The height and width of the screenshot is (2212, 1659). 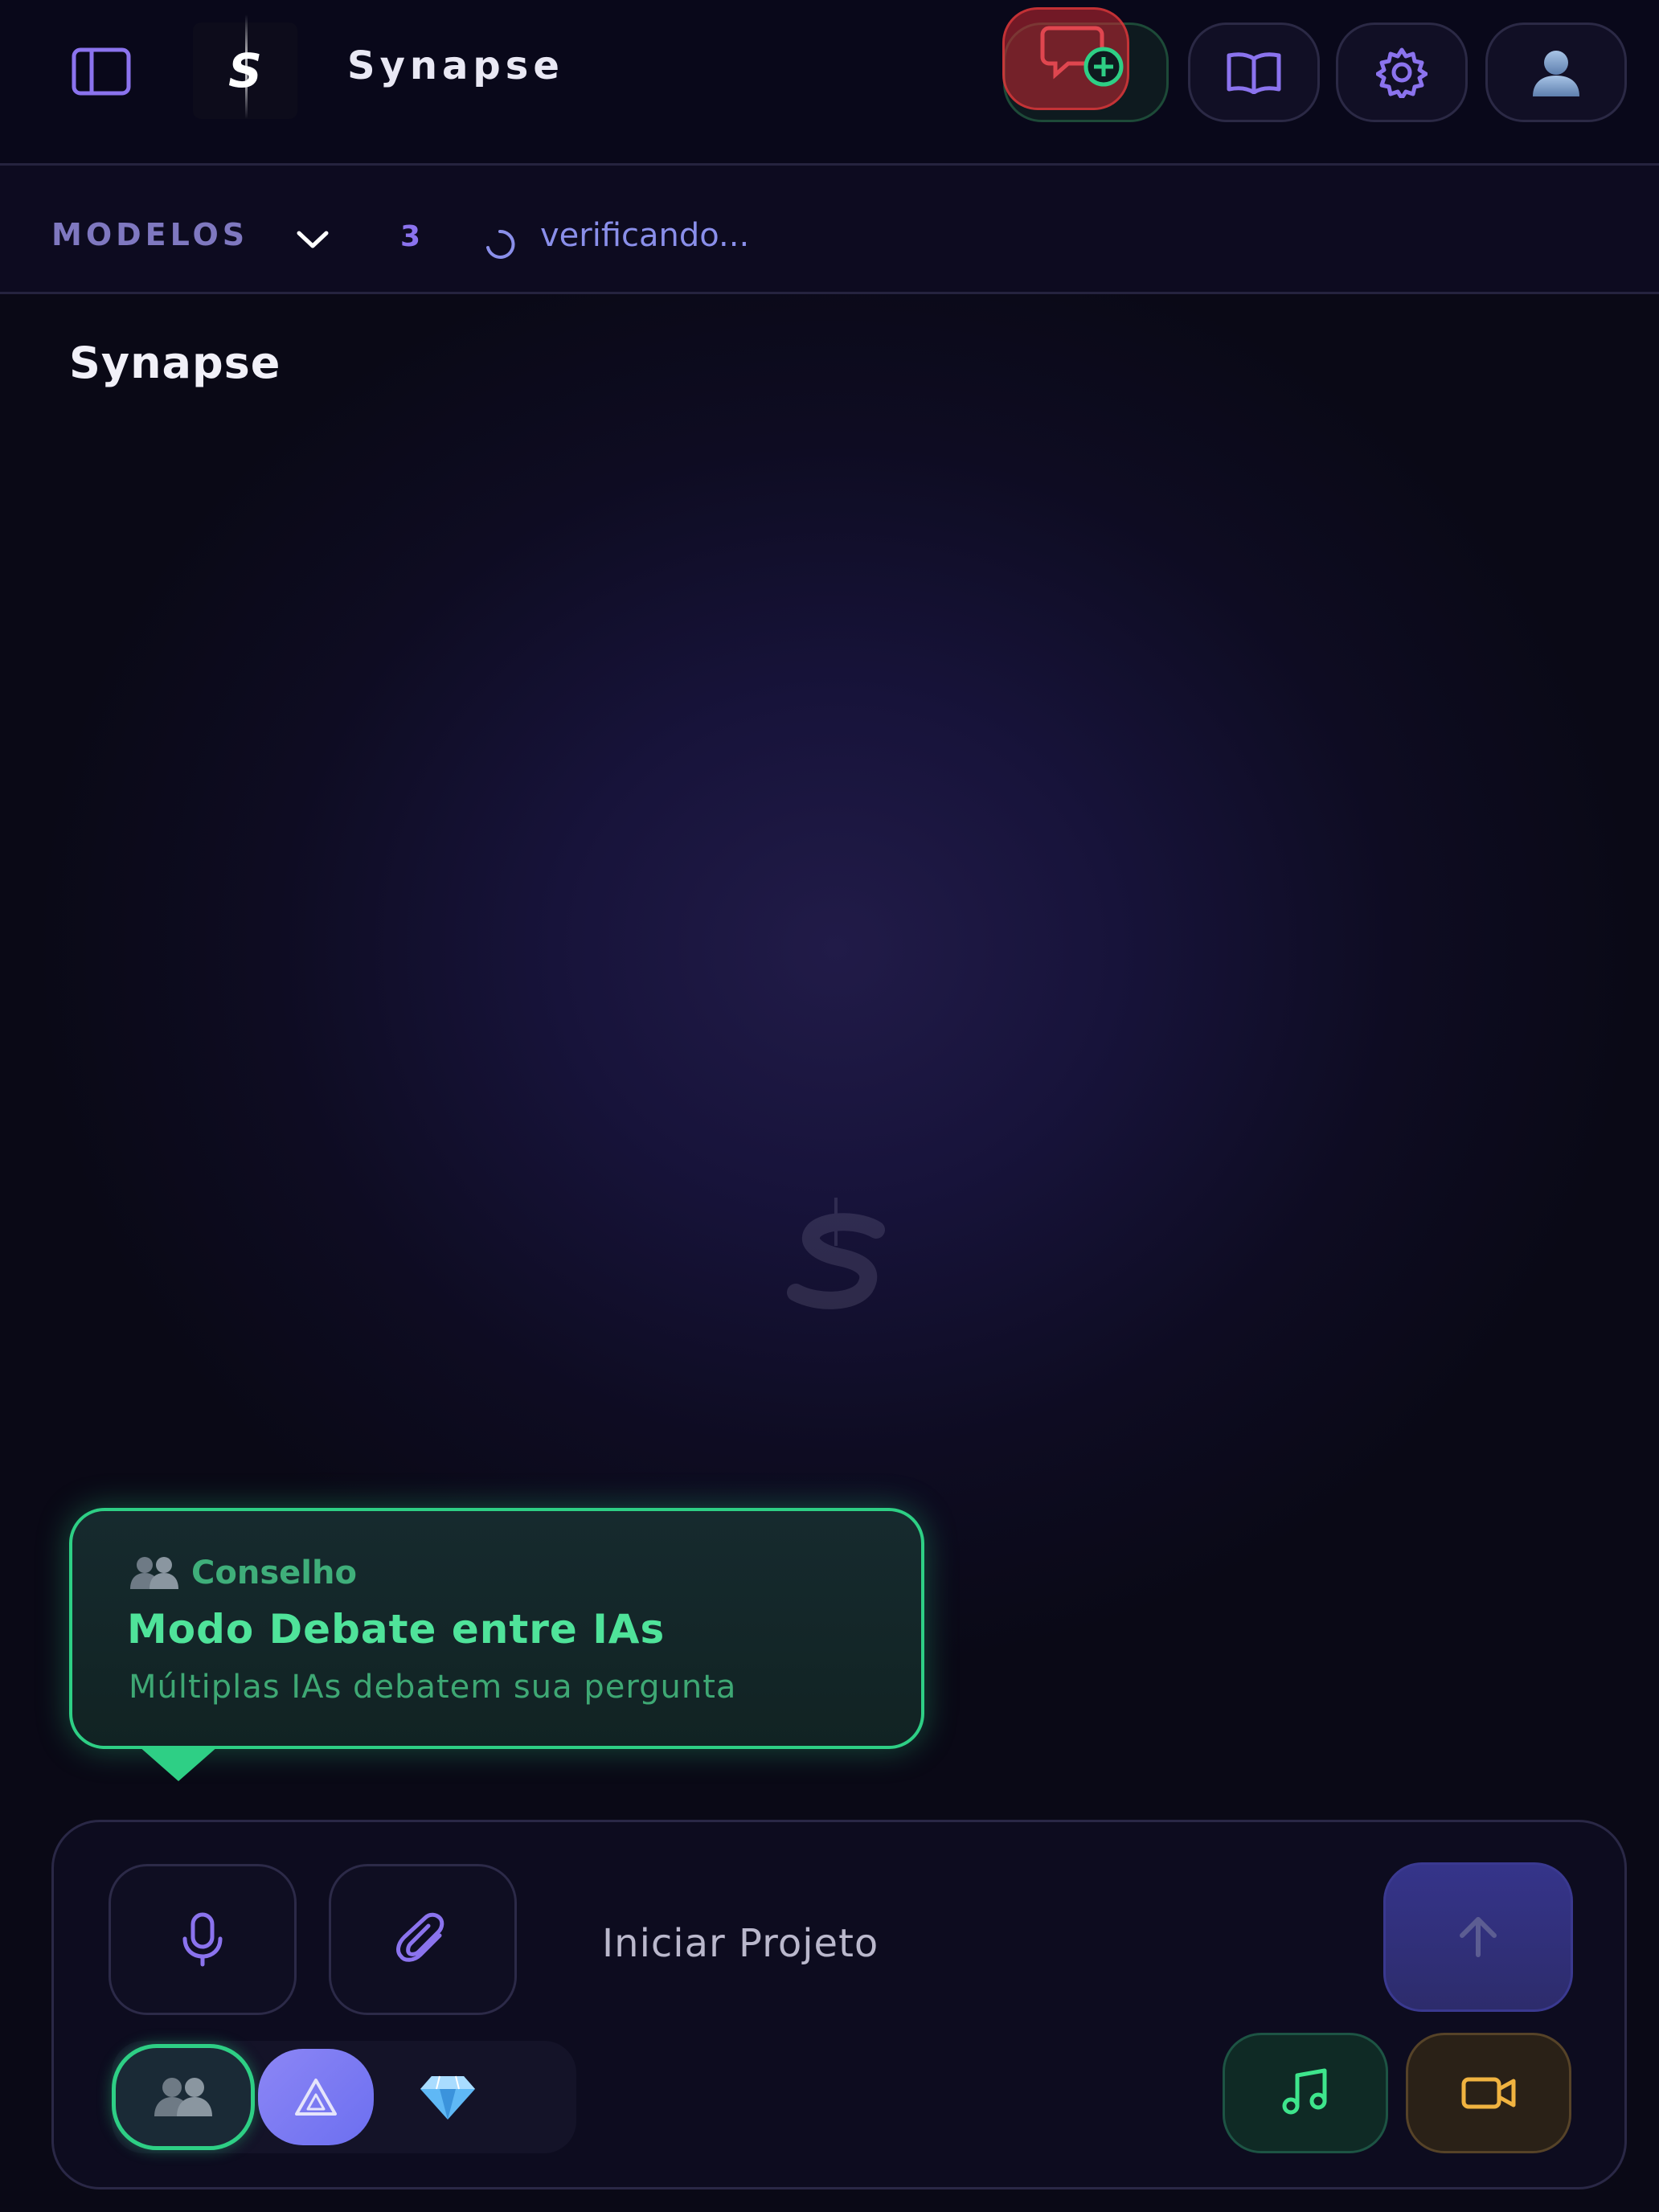 What do you see at coordinates (455, 65) in the screenshot?
I see `app-title: Synapse` at bounding box center [455, 65].